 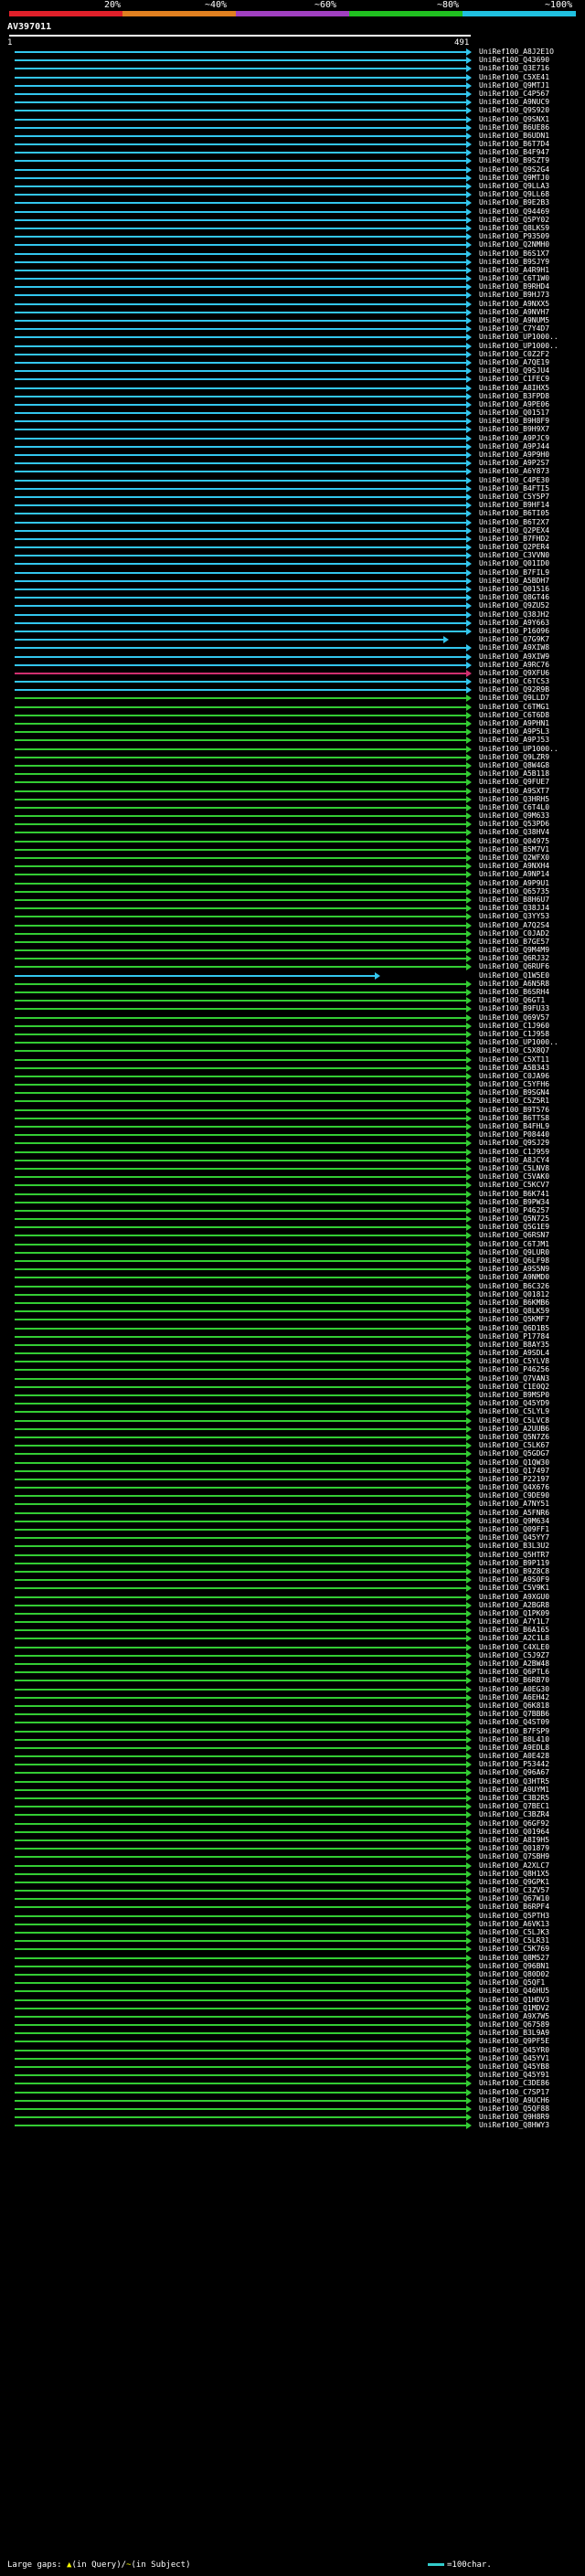 What do you see at coordinates (514, 681) in the screenshot?
I see `hit-label: UniRef100_C6TCS3` at bounding box center [514, 681].